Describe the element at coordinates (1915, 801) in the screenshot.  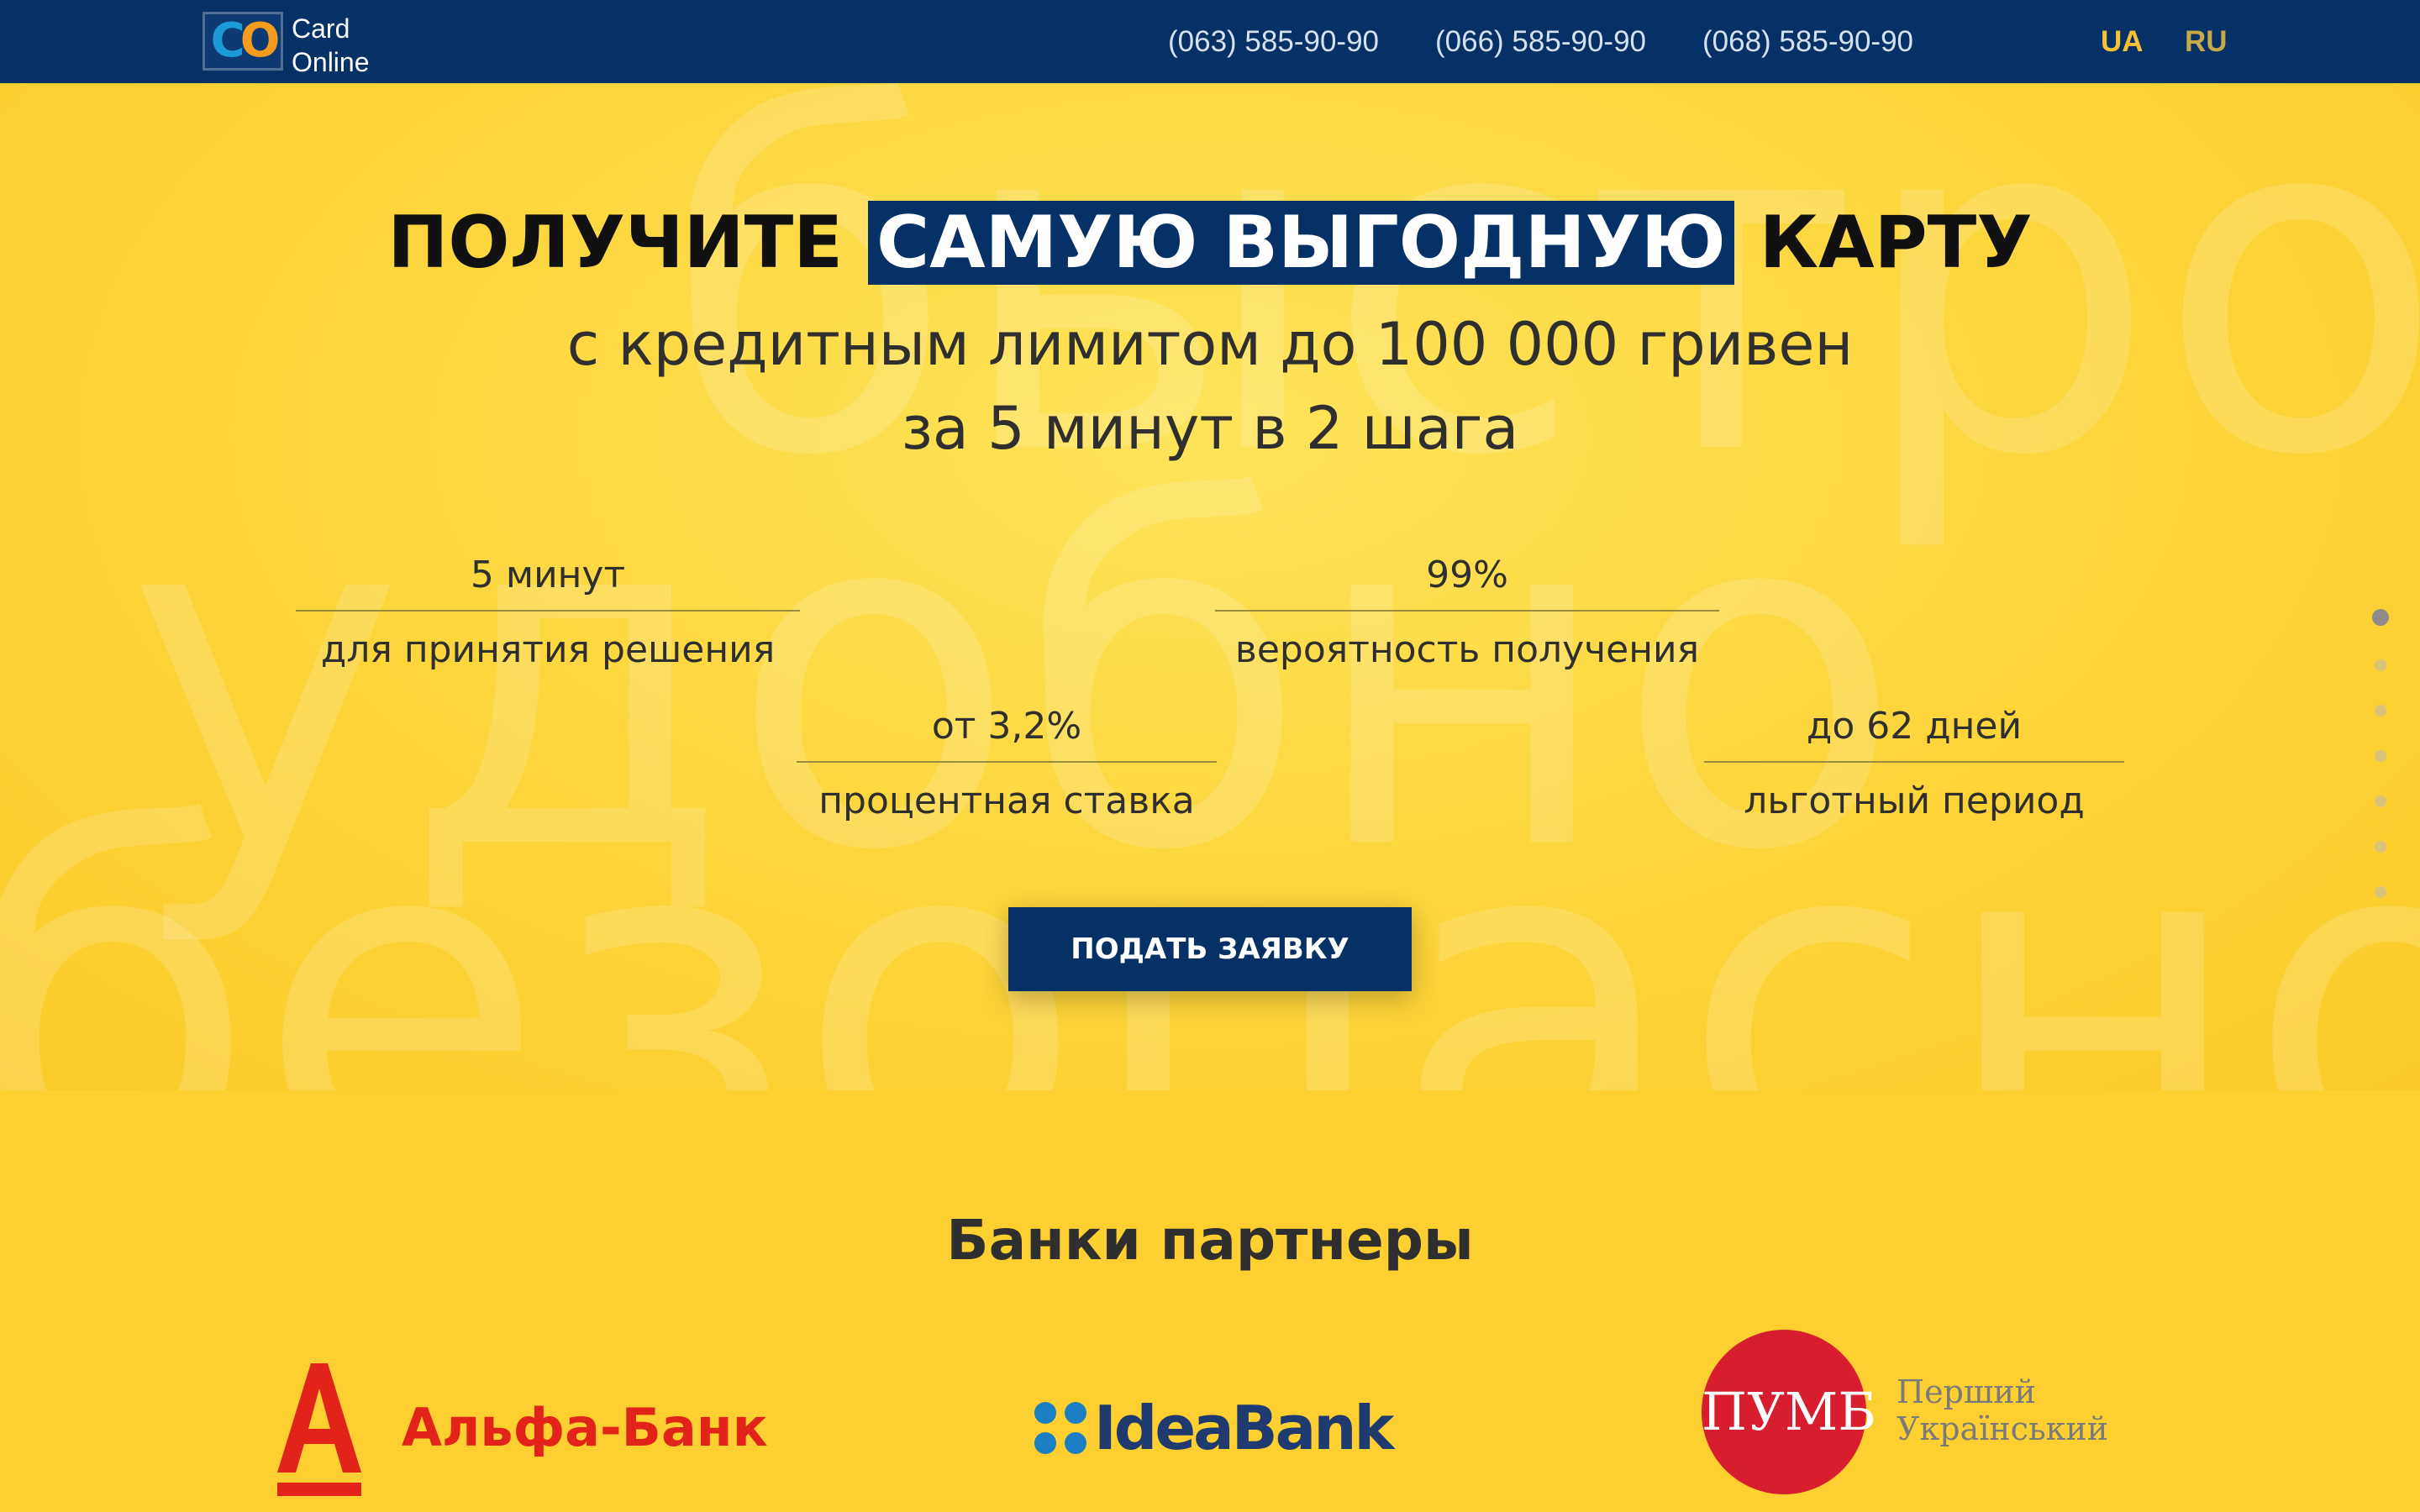
I see `stat-label: льготный период` at that location.